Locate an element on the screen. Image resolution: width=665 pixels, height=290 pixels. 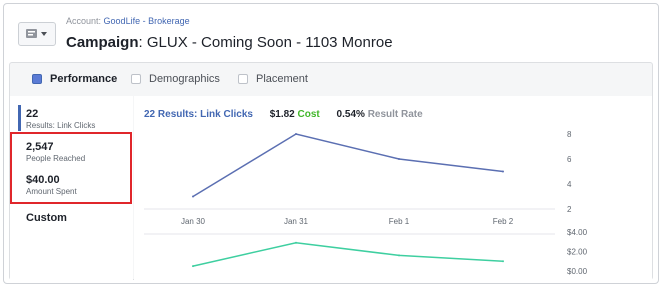
x-tick-label: Jan 30 is located at coordinates (193, 221).